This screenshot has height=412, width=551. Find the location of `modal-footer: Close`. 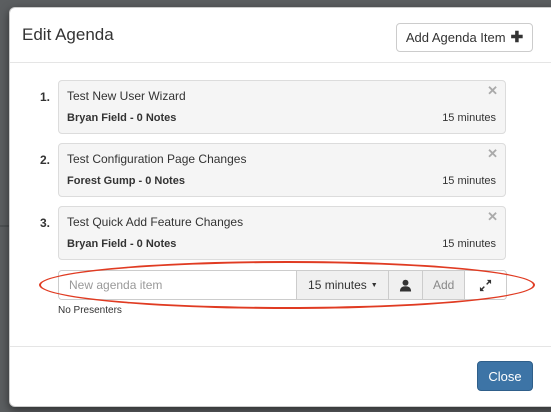

modal-footer: Close is located at coordinates (280, 376).